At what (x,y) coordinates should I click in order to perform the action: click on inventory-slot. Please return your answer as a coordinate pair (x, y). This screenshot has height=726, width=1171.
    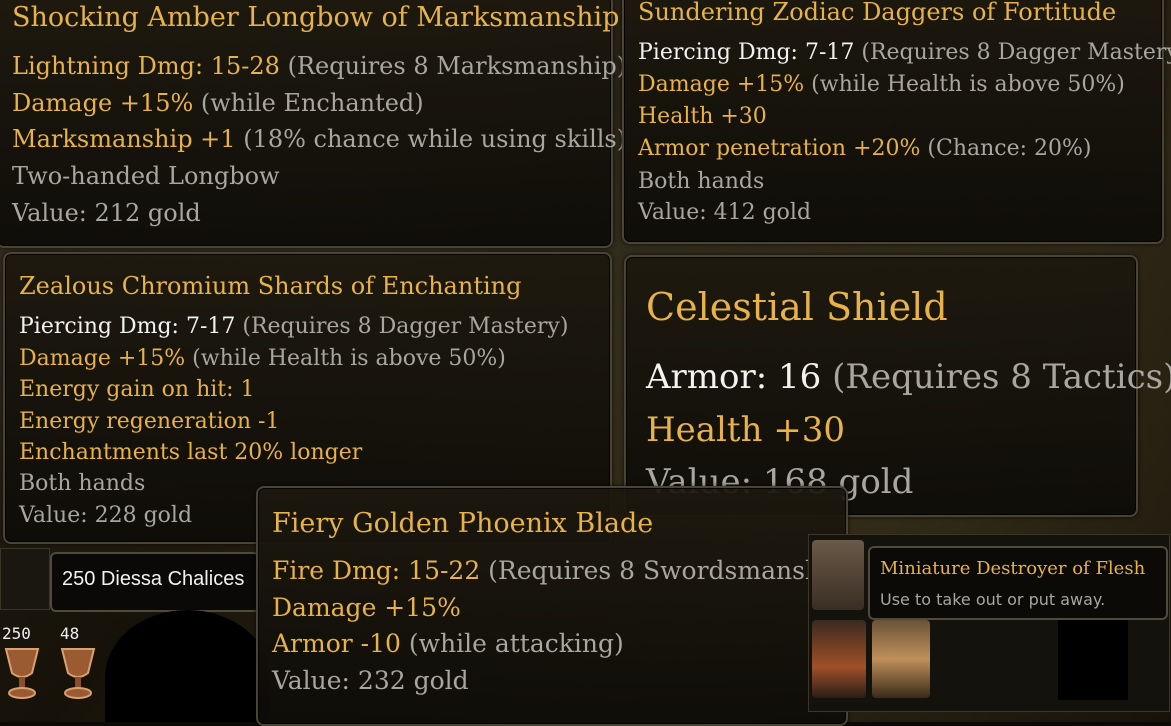
    Looking at the image, I should click on (25, 579).